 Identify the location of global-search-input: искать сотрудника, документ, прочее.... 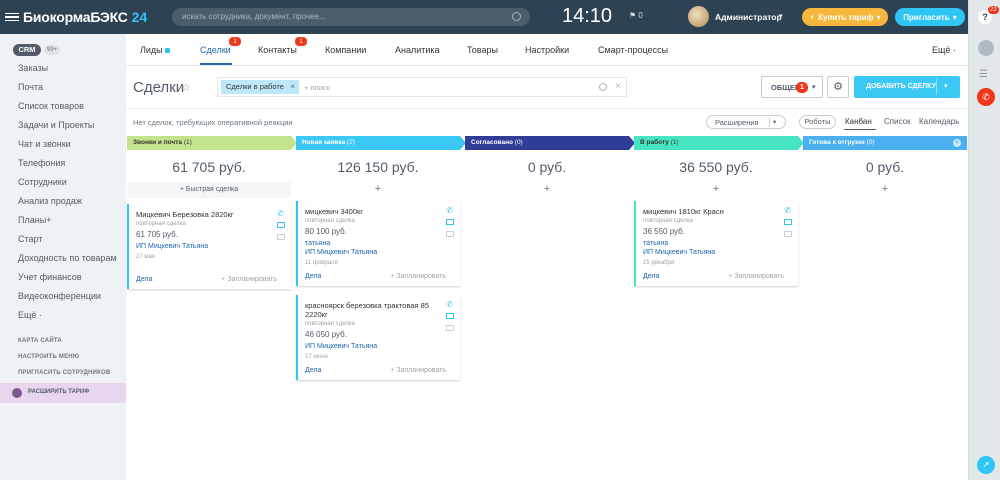
(351, 17).